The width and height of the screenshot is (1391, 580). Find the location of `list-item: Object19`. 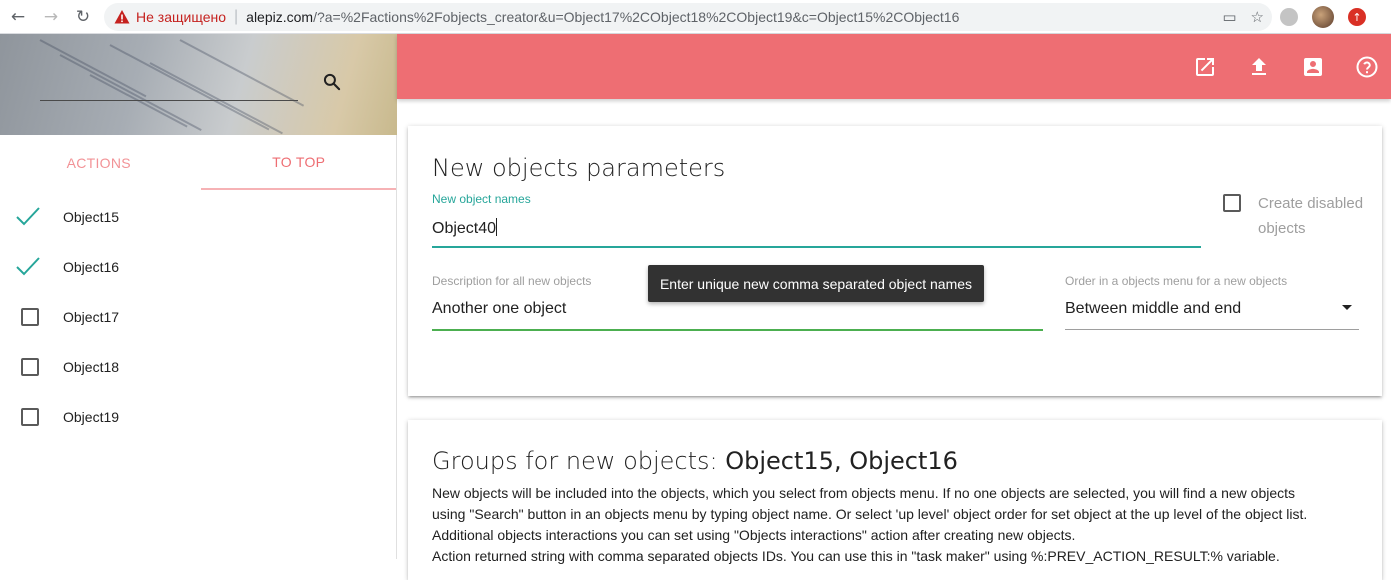

list-item: Object19 is located at coordinates (198, 417).